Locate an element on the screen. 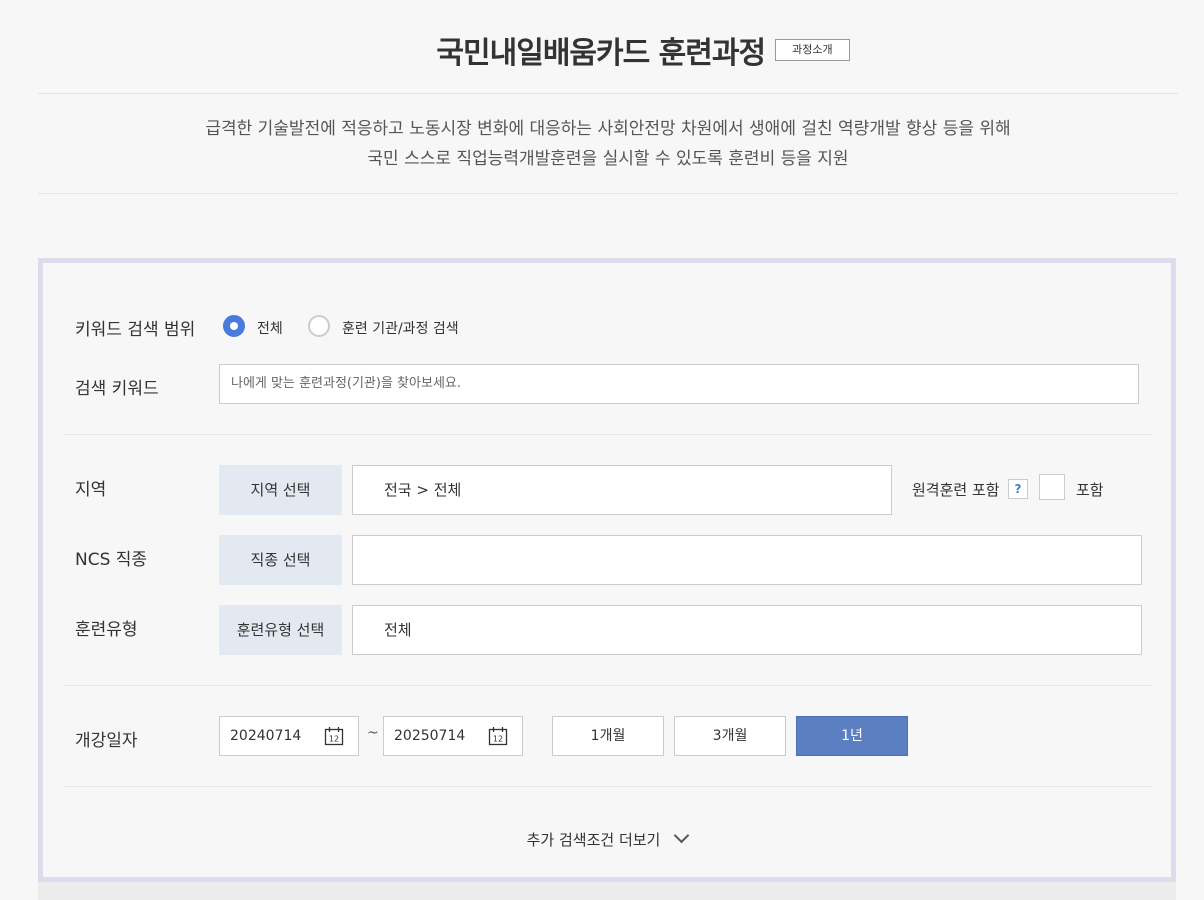  more-search-options-toggle: 추가 검색조건 더보기 is located at coordinates (607, 838).